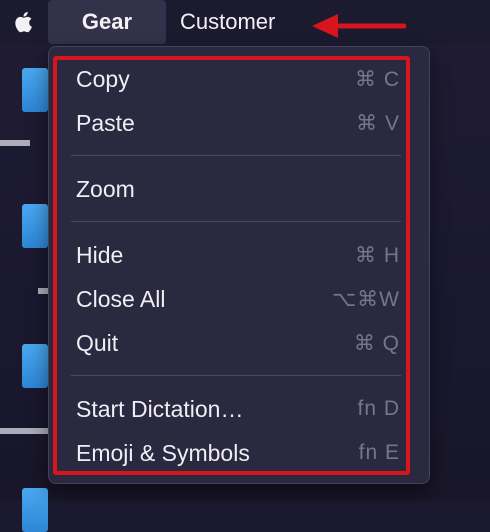 This screenshot has width=490, height=532. What do you see at coordinates (379, 452) in the screenshot?
I see `shortcut-label: fn E` at bounding box center [379, 452].